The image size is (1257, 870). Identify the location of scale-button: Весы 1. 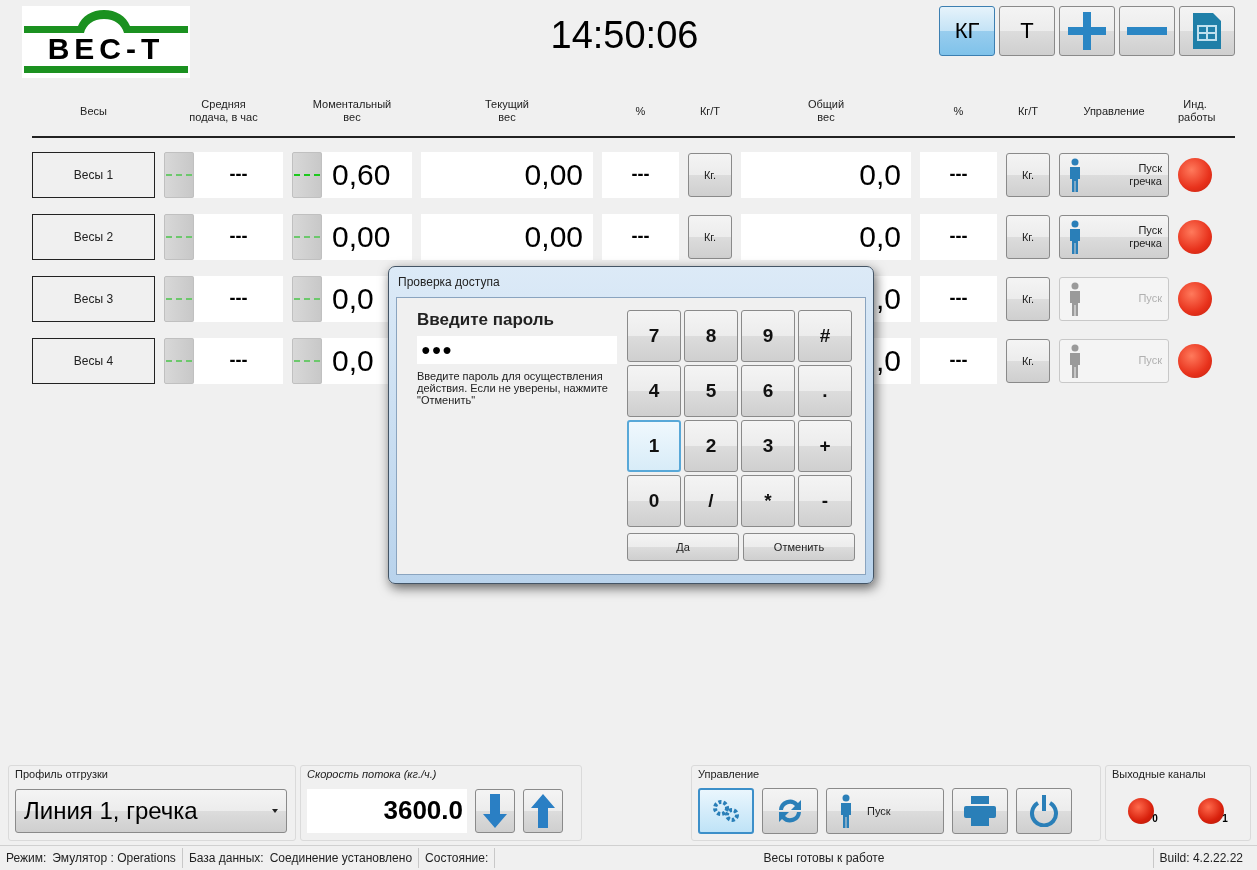
(93, 174).